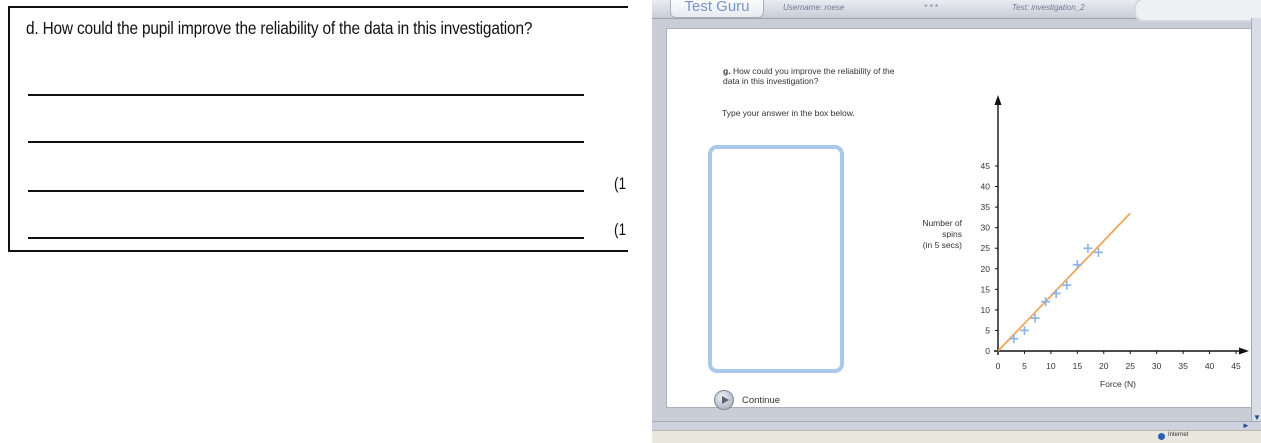 Image resolution: width=1261 pixels, height=443 pixels. Describe the element at coordinates (987, 351) in the screenshot. I see `y-tick-label: 0` at that location.